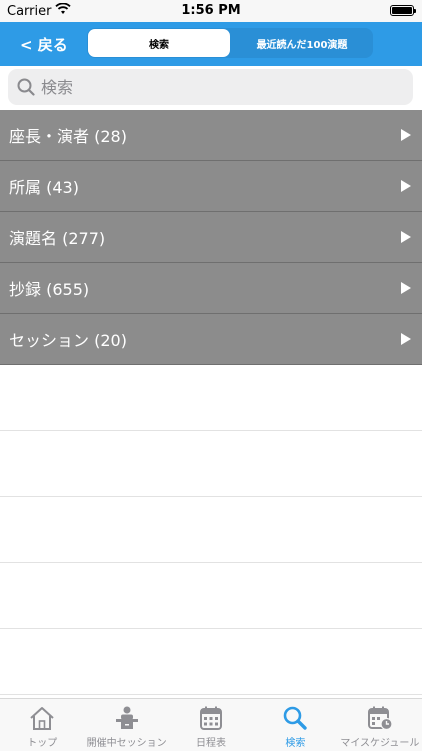 Image resolution: width=422 pixels, height=751 pixels. Describe the element at coordinates (42, 743) in the screenshot. I see `tab-label: トップ` at that location.